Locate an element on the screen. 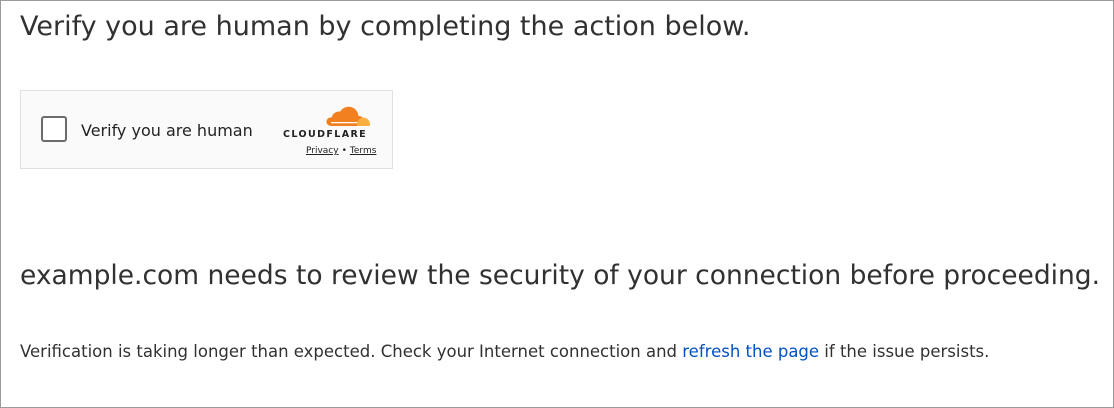 This screenshot has width=1114, height=408. cloudflare-brand: CLOUDFLARE Privacy • Terms is located at coordinates (329, 133).